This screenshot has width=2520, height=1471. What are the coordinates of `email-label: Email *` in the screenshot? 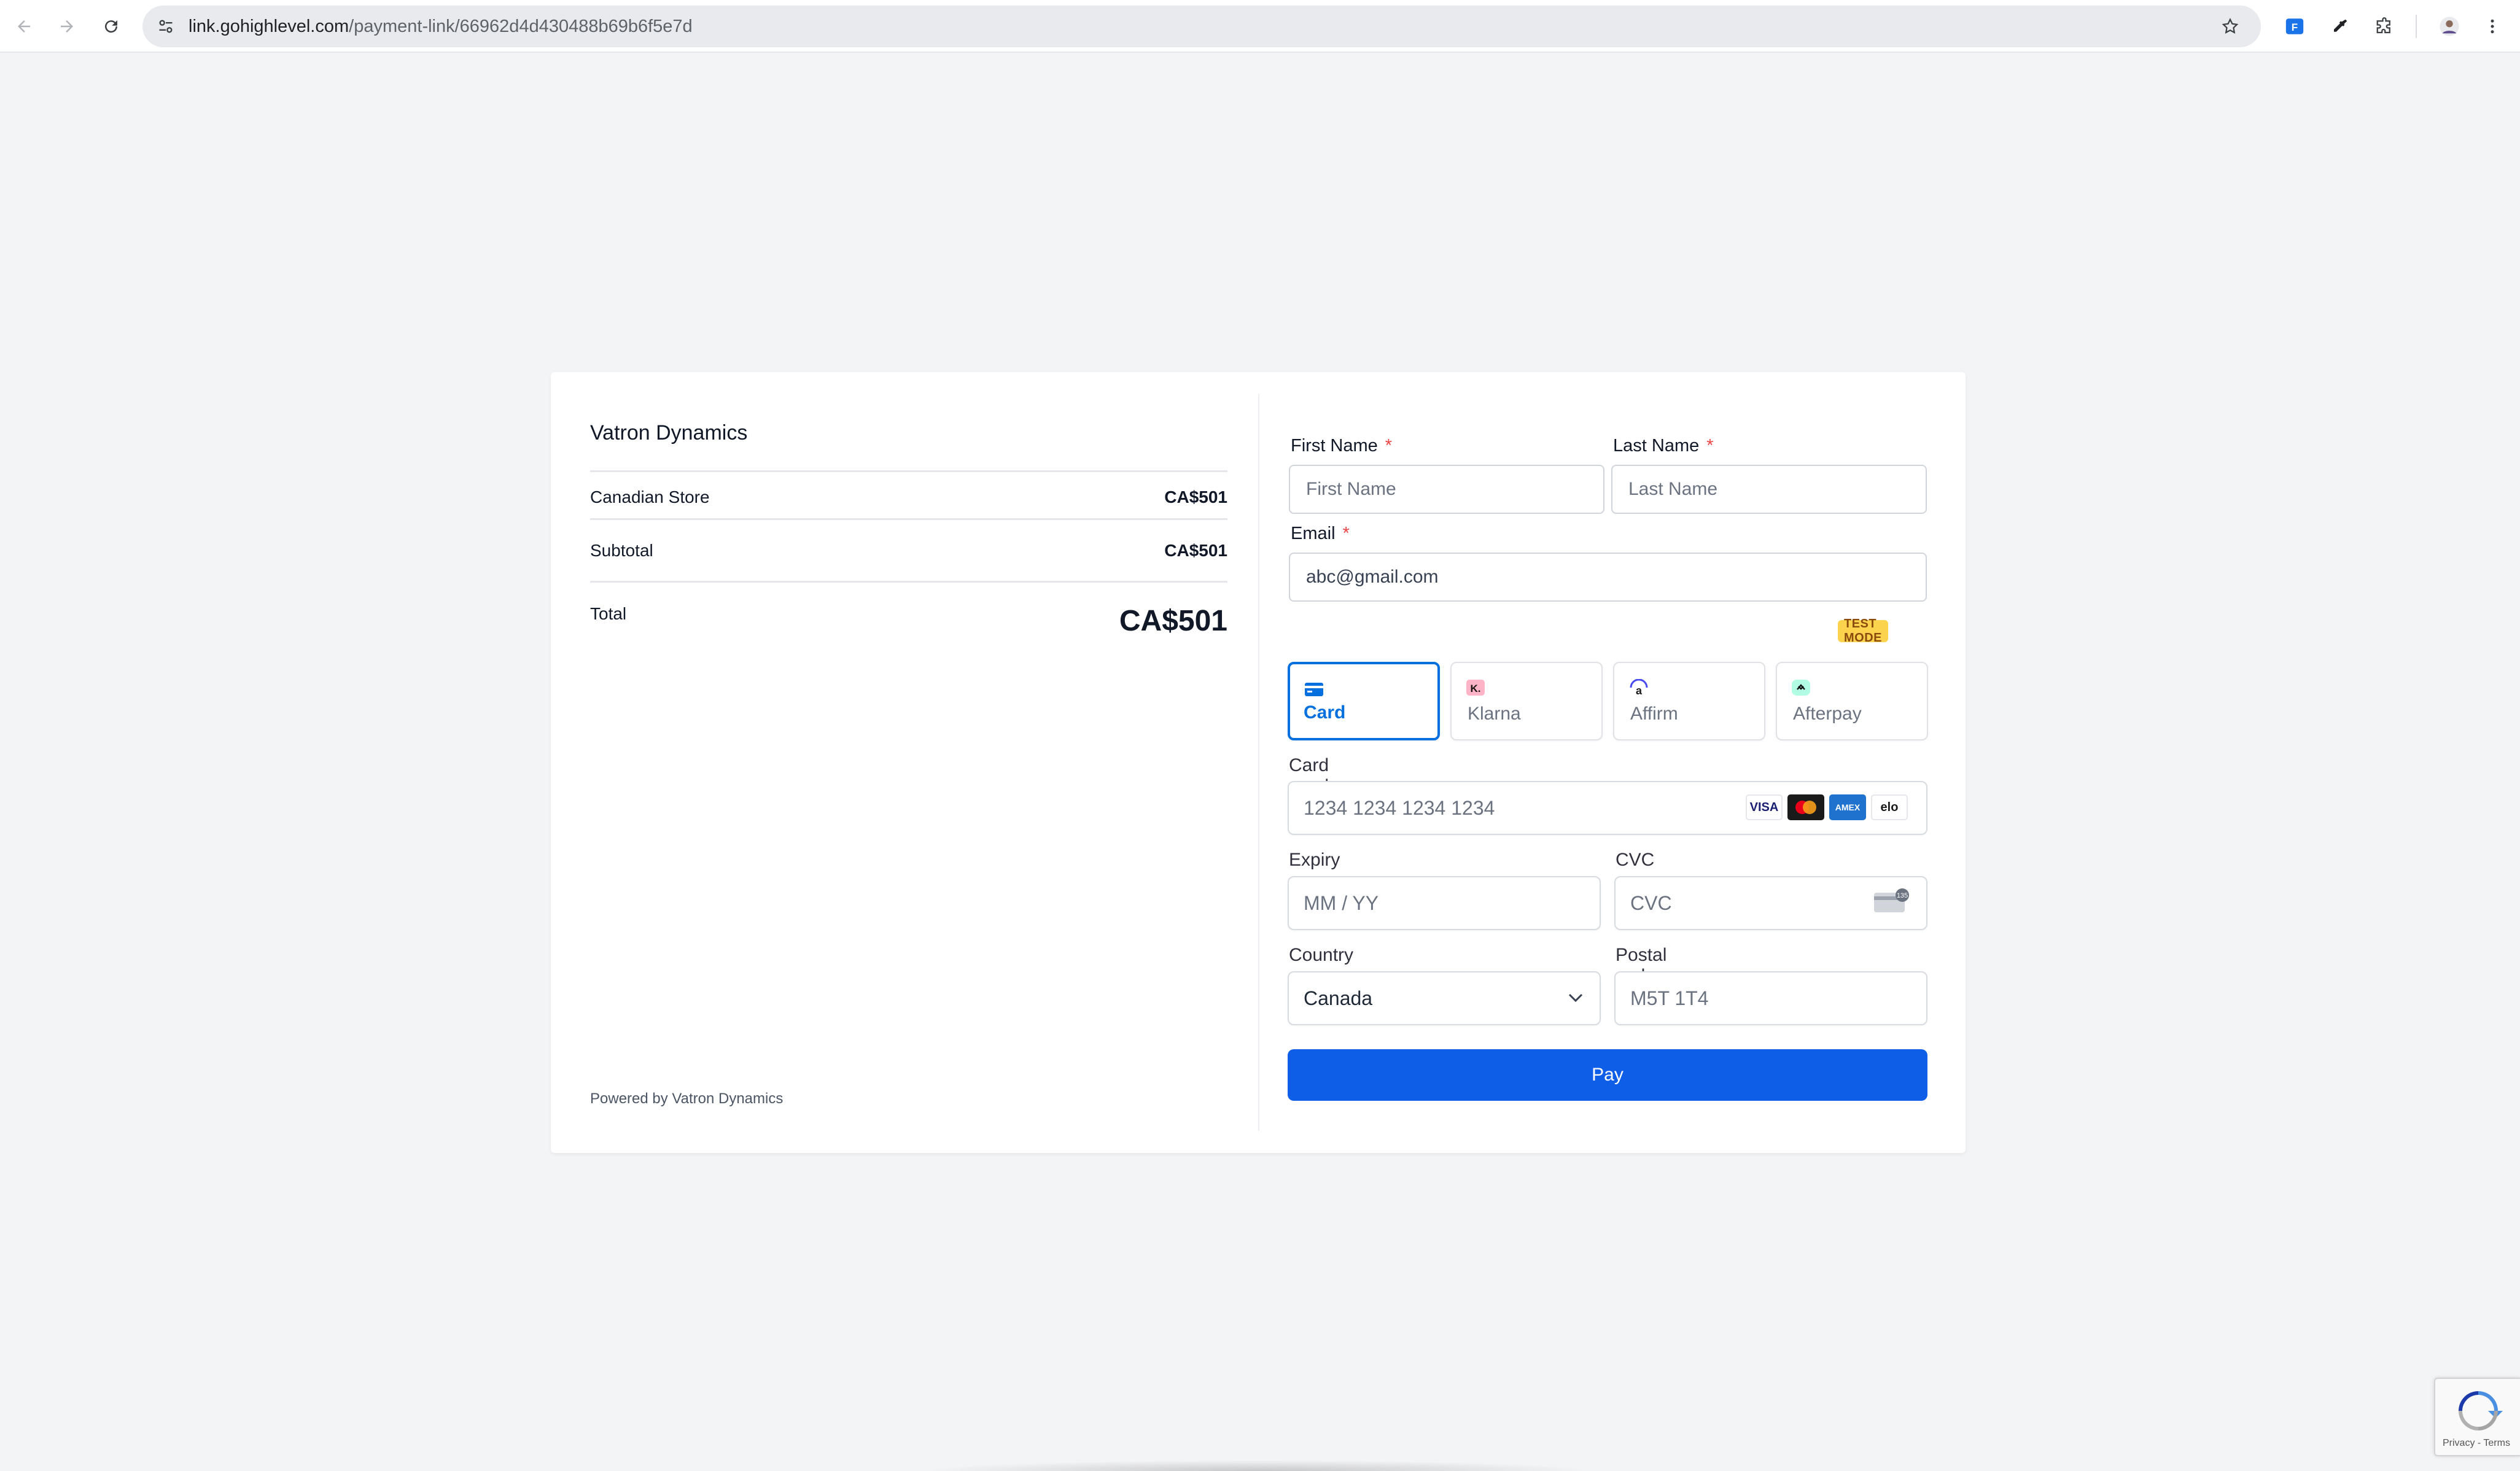 It's located at (1320, 534).